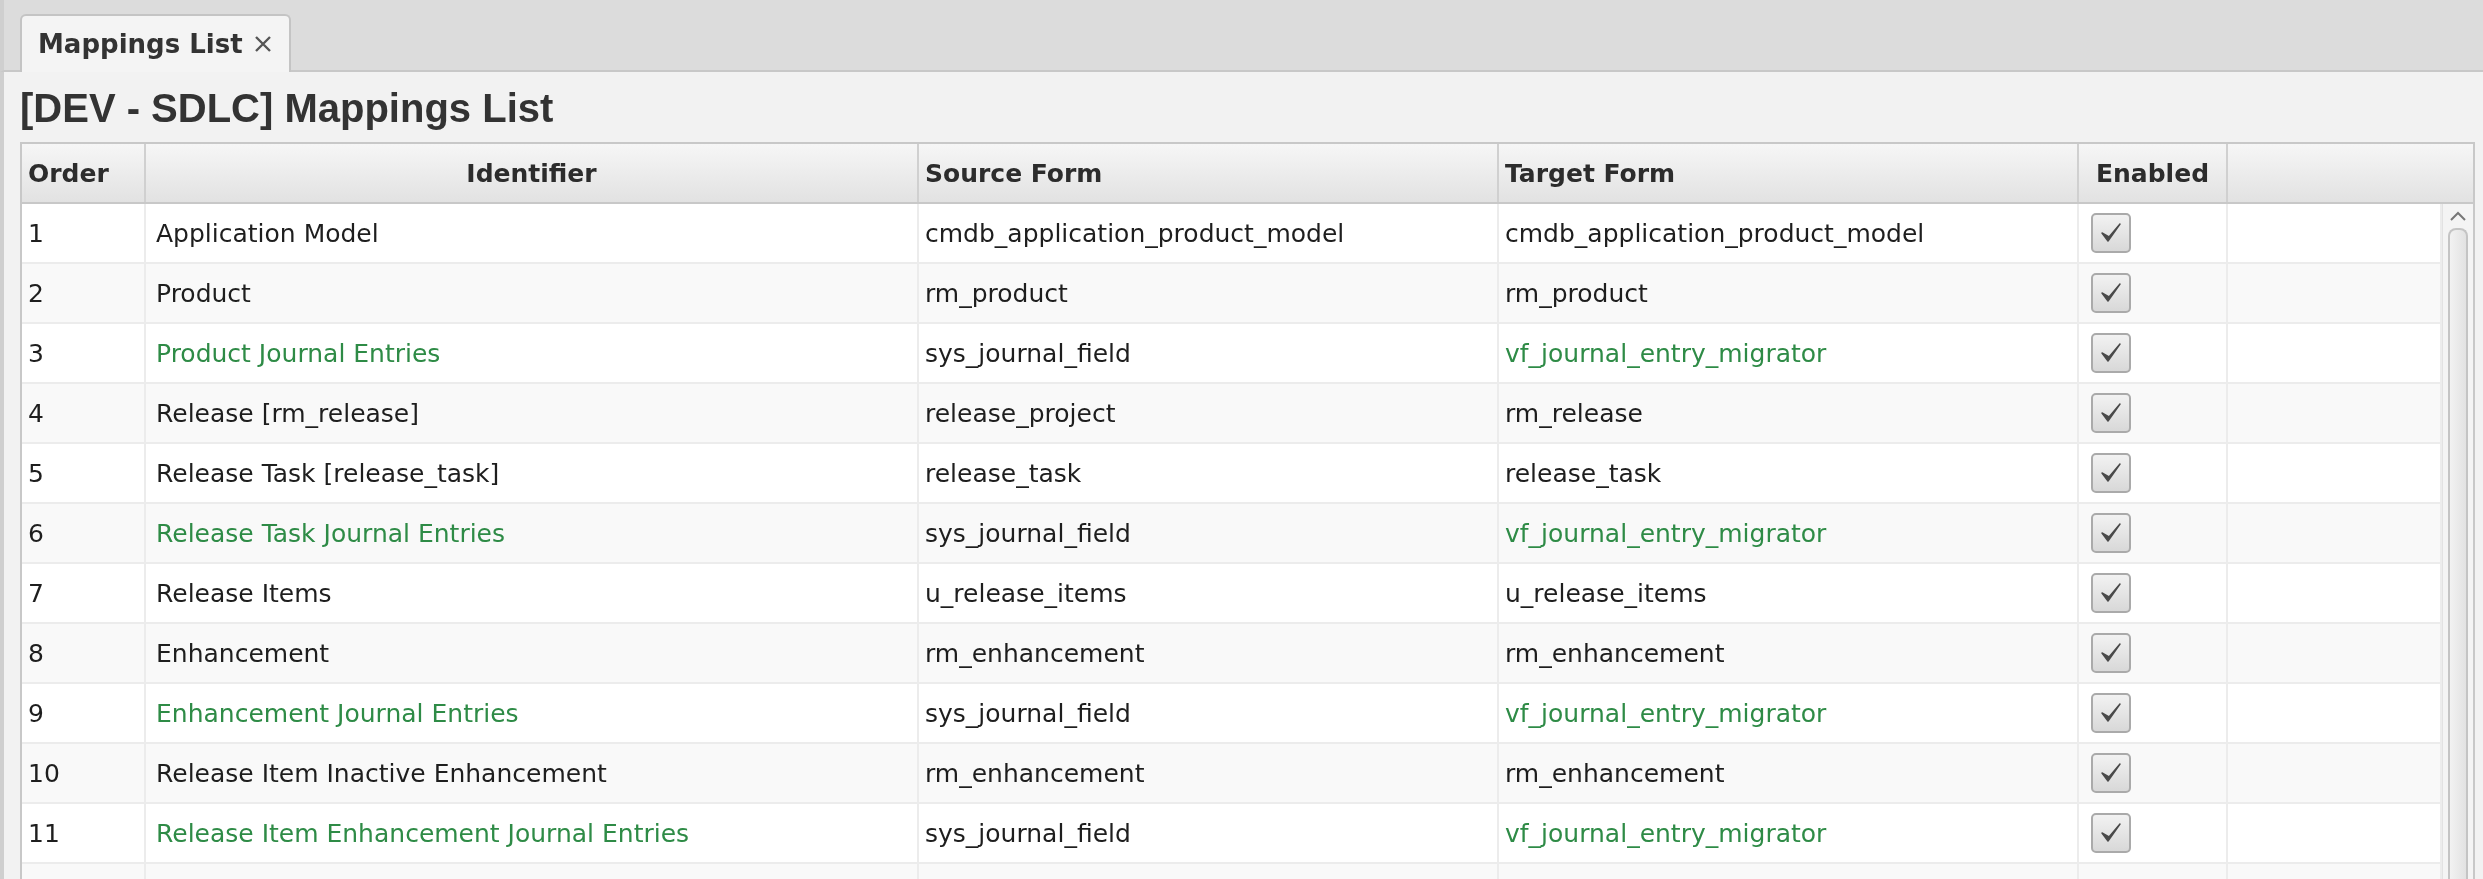 This screenshot has height=879, width=2483. What do you see at coordinates (2458, 216) in the screenshot?
I see `scroll-up-icon` at bounding box center [2458, 216].